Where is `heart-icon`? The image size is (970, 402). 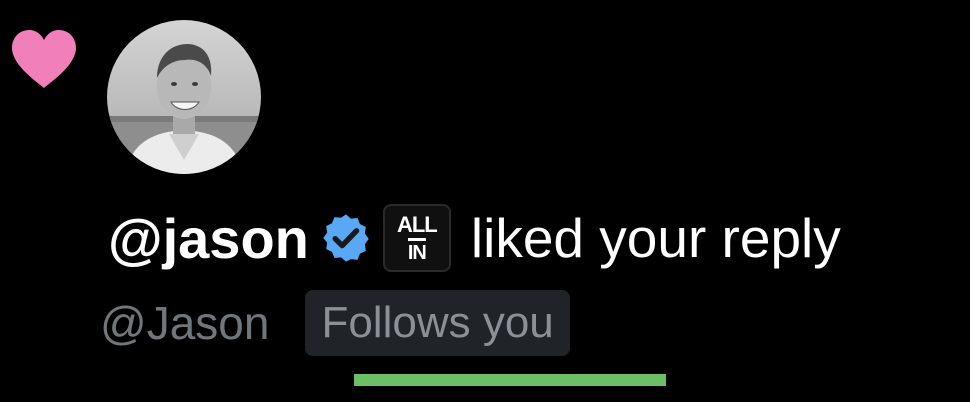 heart-icon is located at coordinates (44, 59).